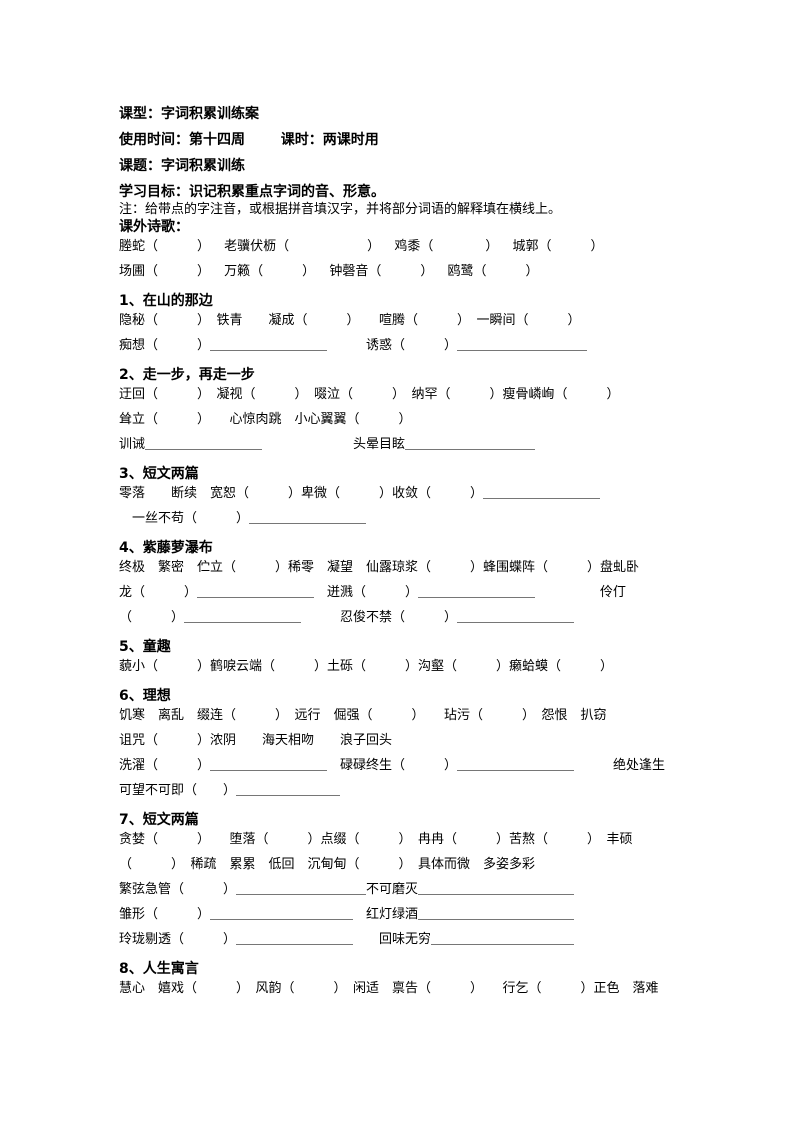 This screenshot has width=794, height=1123. Describe the element at coordinates (399, 670) in the screenshot. I see `section-line: 藐小（ ）鹤唳云端（ ）土砾（ ）沟壑（ ）癞蛤蟆（ ）` at that location.